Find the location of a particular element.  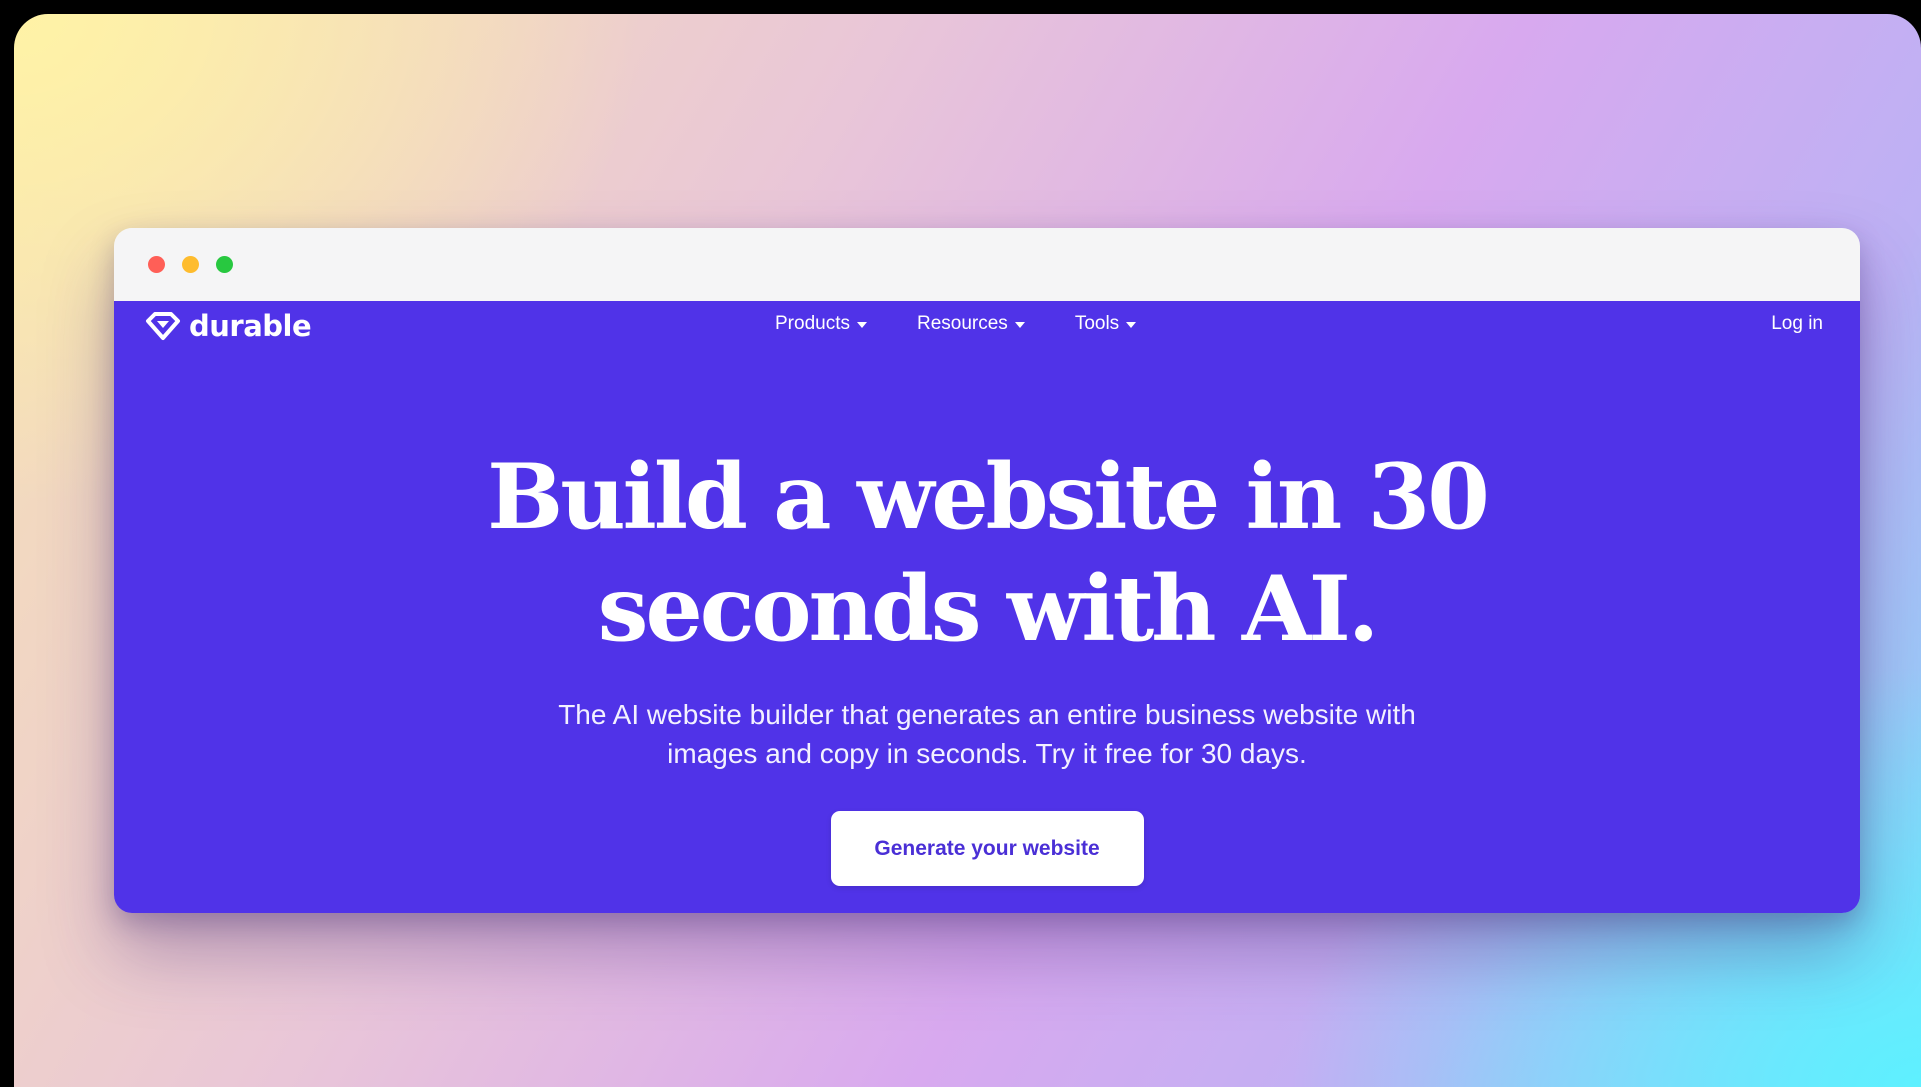

menu-item-tools: Tools is located at coordinates (1105, 324).